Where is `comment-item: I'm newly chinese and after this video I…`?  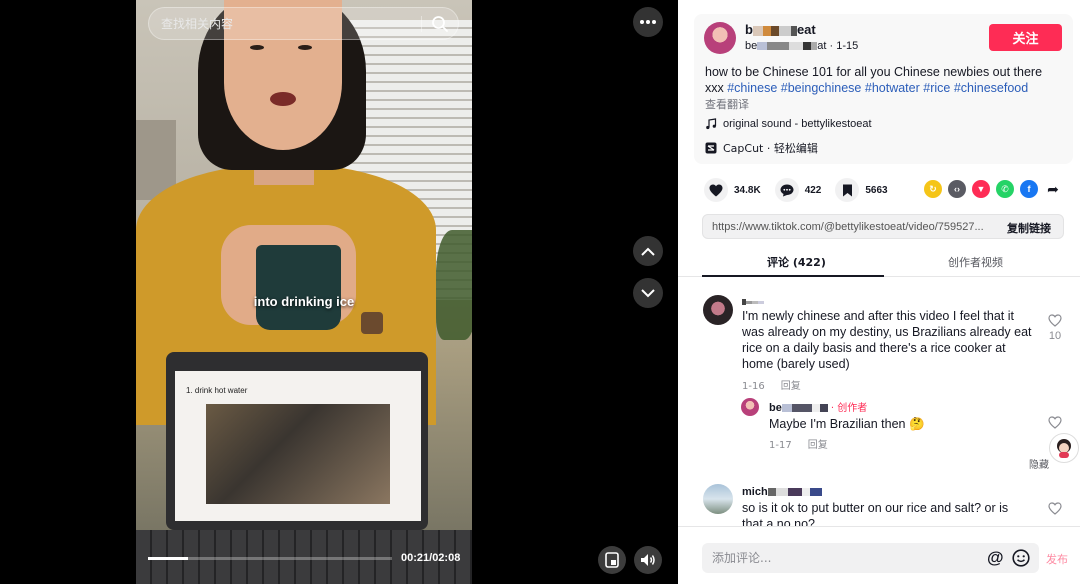 comment-item: I'm newly chinese and after this video I… is located at coordinates (890, 344).